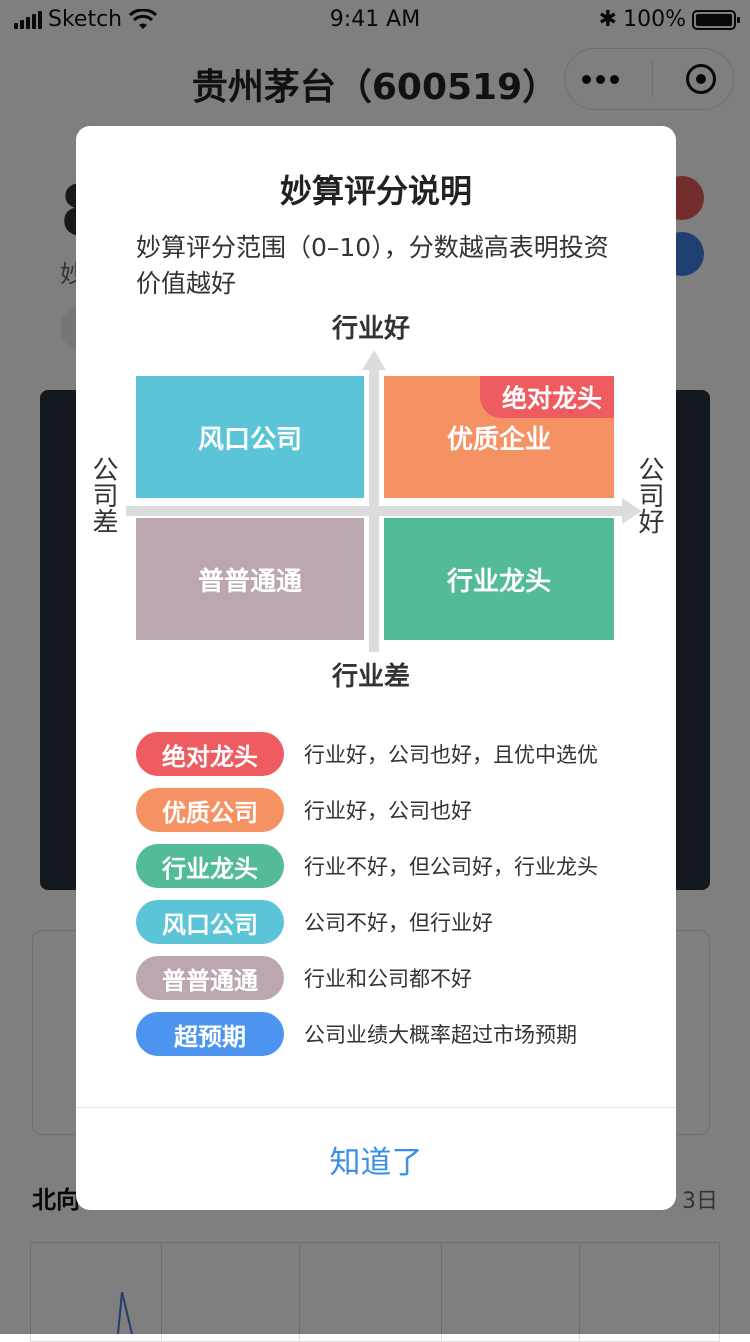 Image resolution: width=750 pixels, height=1342 pixels. What do you see at coordinates (632, 511) in the screenshot?
I see `horizontal-axis-arrow` at bounding box center [632, 511].